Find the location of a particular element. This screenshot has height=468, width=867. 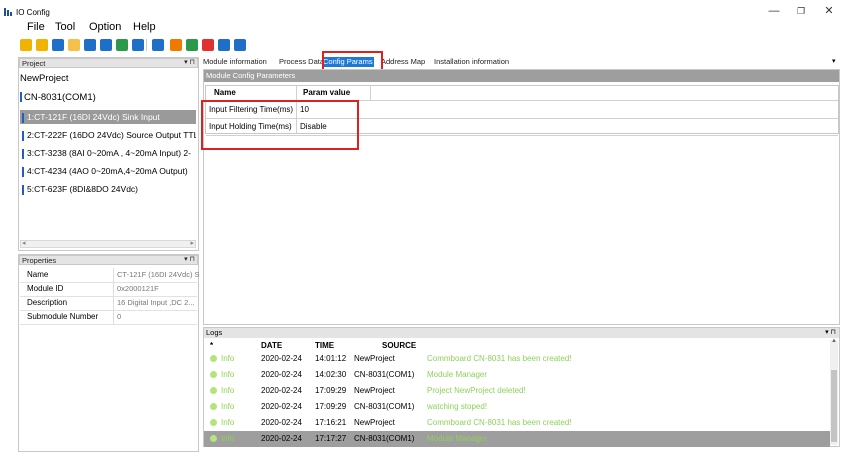

property-value: CT-121F (16DI 24Vdc) S is located at coordinates (157, 275).